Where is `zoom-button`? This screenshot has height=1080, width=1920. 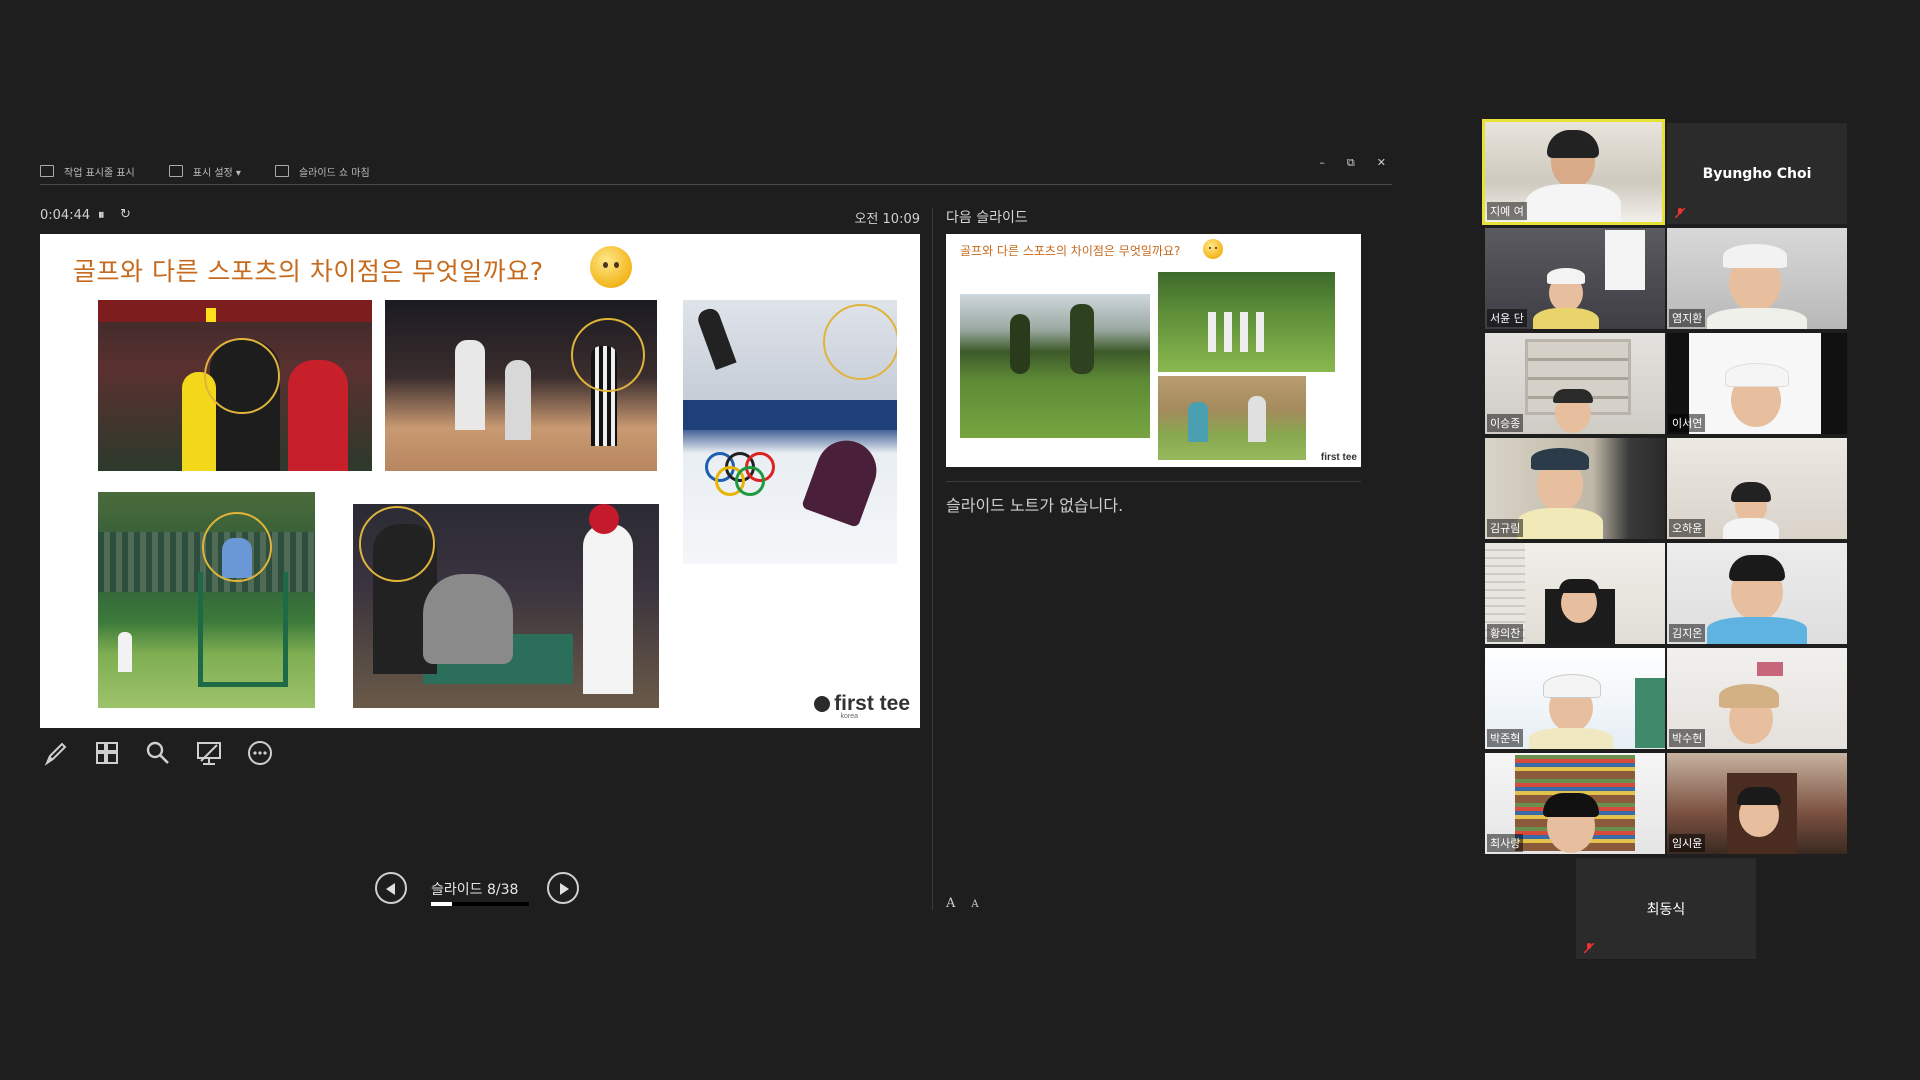 zoom-button is located at coordinates (157, 753).